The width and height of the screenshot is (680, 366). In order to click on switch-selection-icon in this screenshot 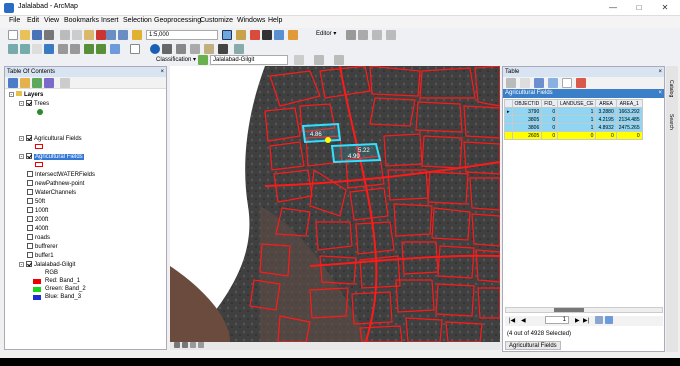, I will do `click(553, 83)`.